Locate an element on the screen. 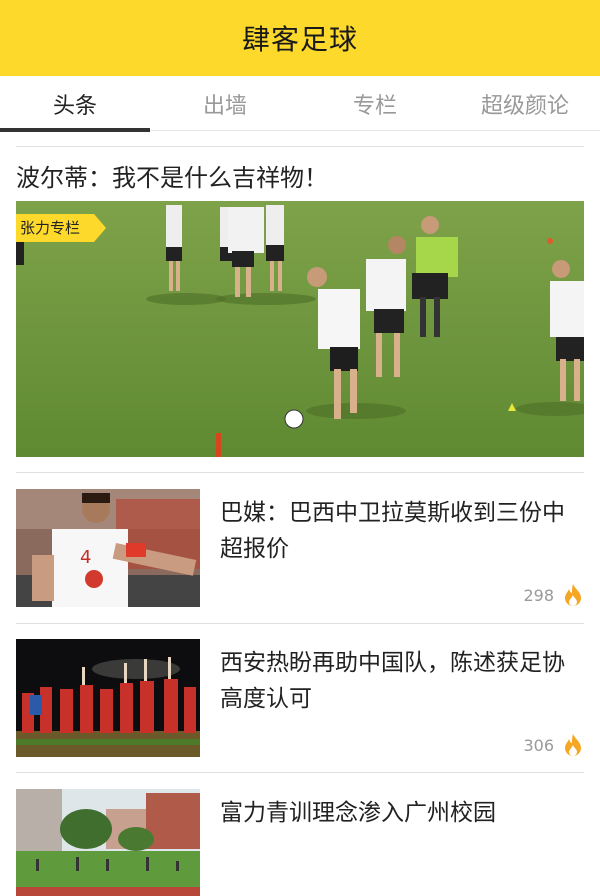 The height and width of the screenshot is (896, 600). app-header: 肆客足球 is located at coordinates (300, 38).